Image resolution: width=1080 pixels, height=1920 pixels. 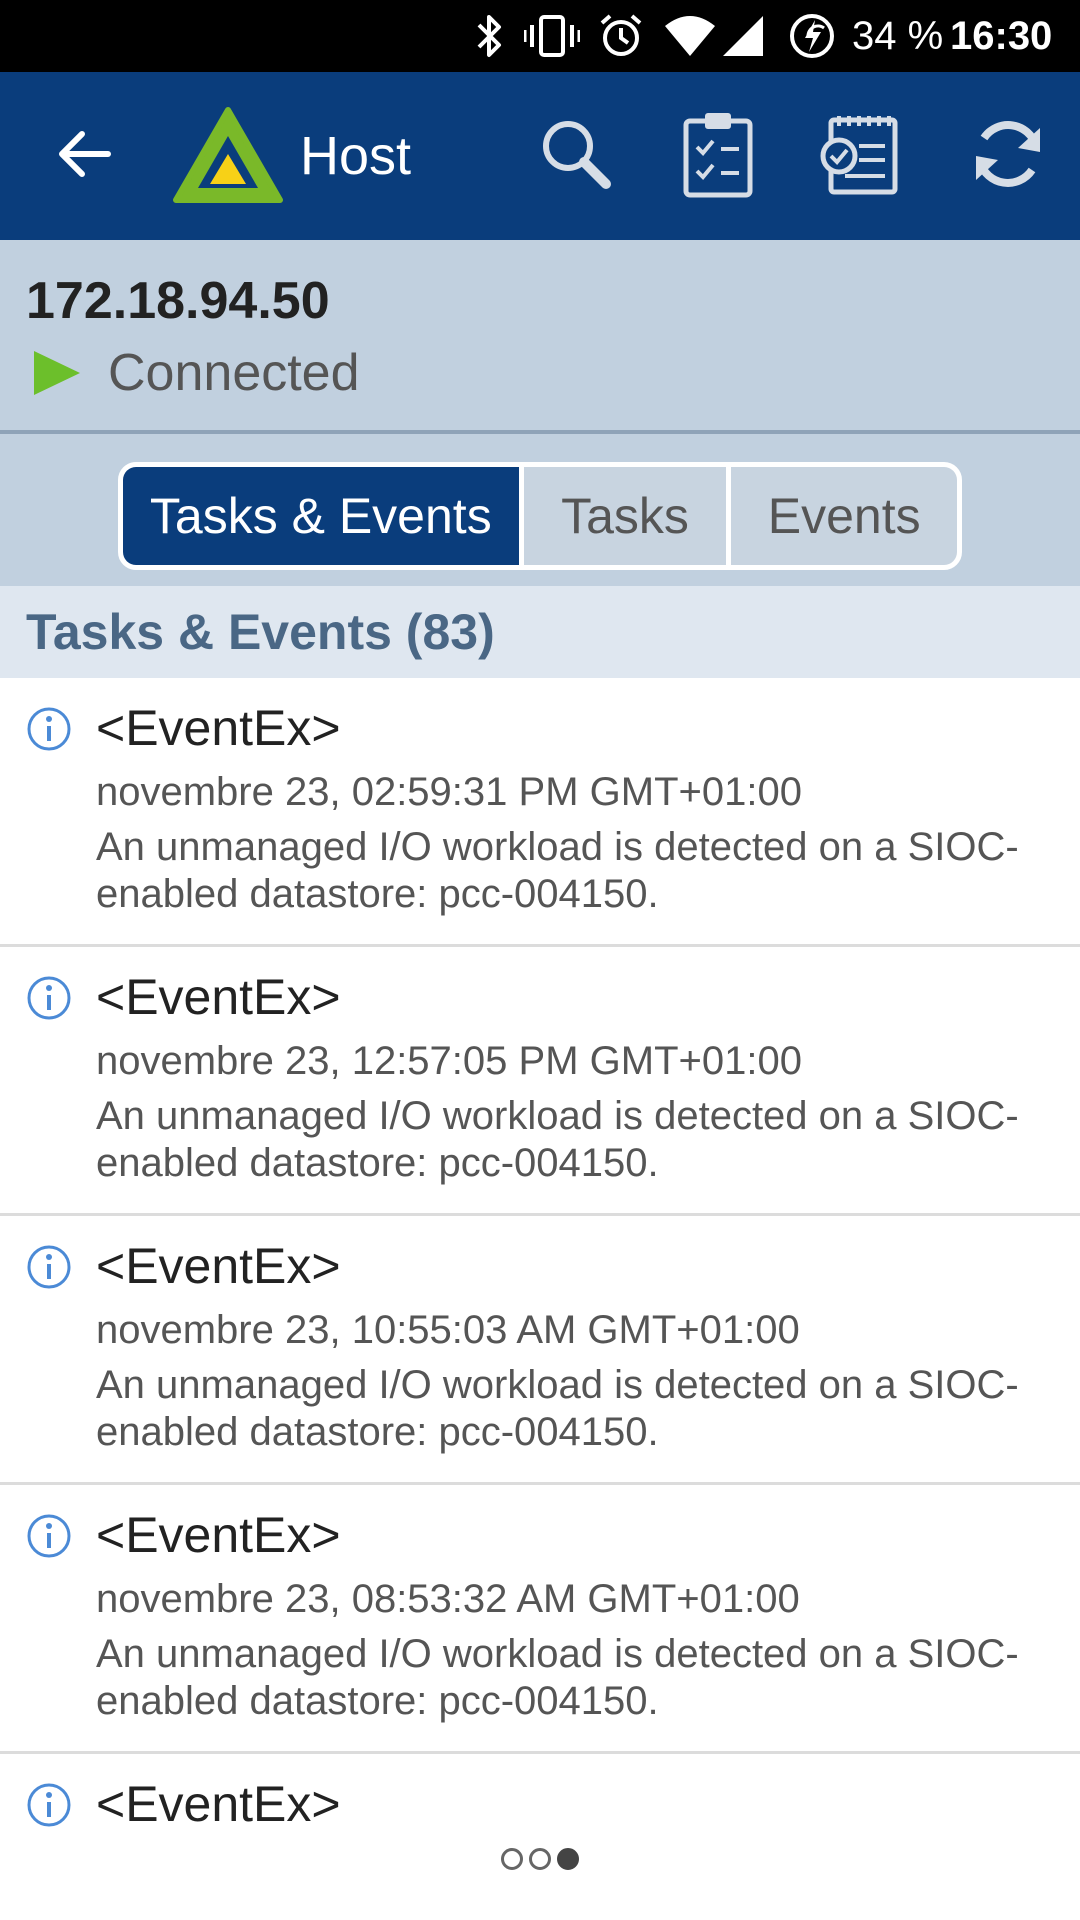 I want to click on refresh-button, so click(x=1008, y=156).